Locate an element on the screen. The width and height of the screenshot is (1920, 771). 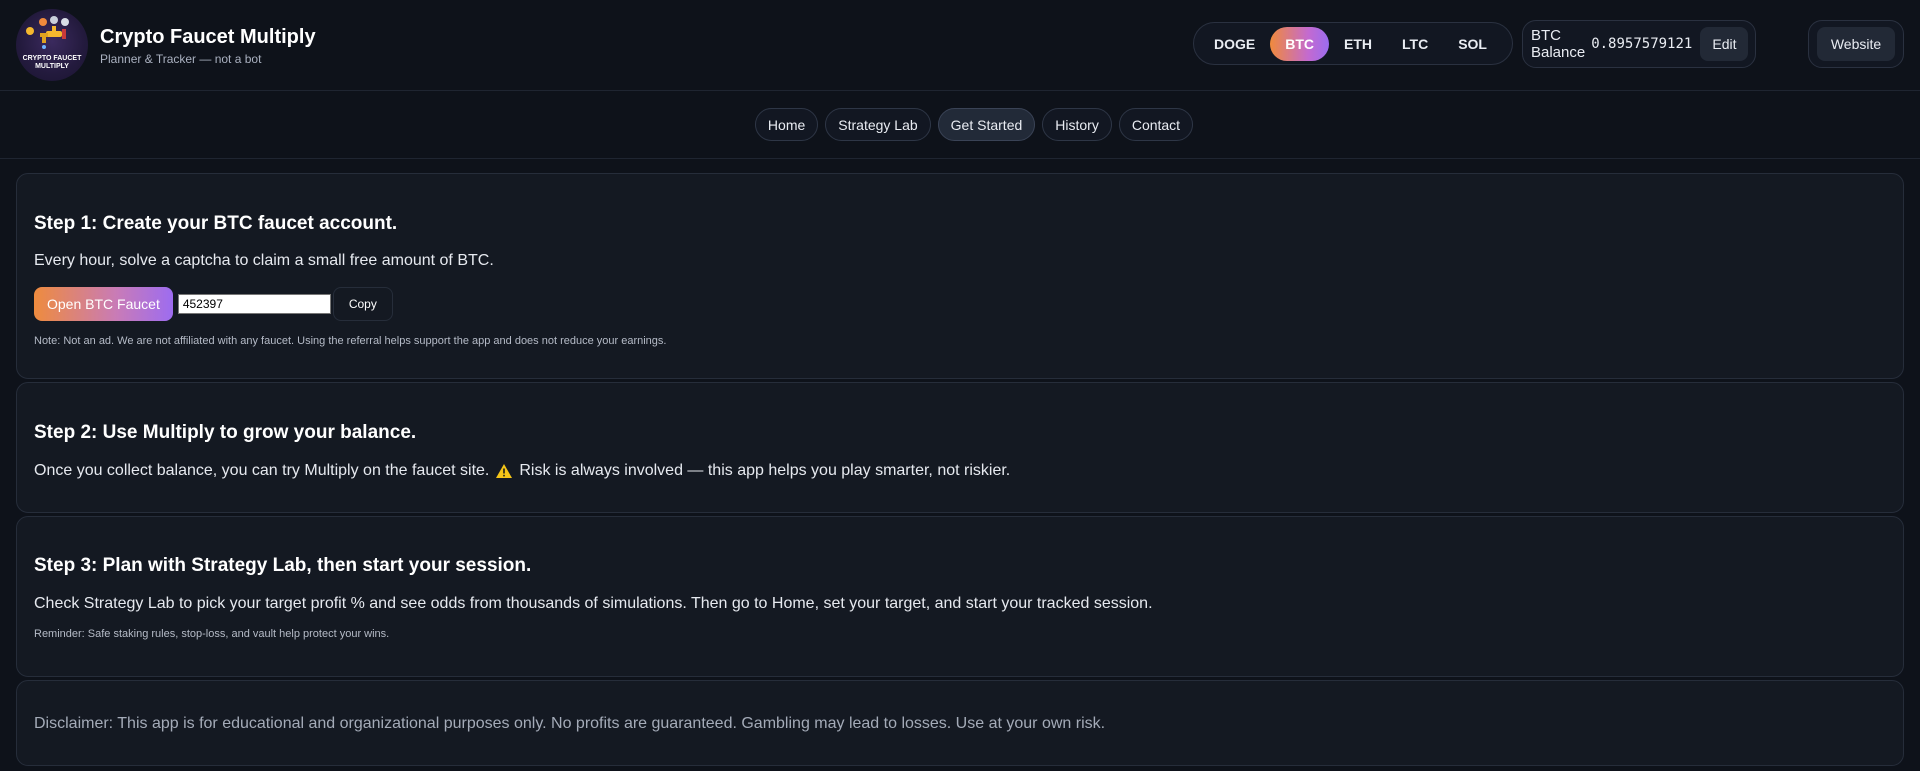
coin-eth-button: ETH is located at coordinates (1358, 44).